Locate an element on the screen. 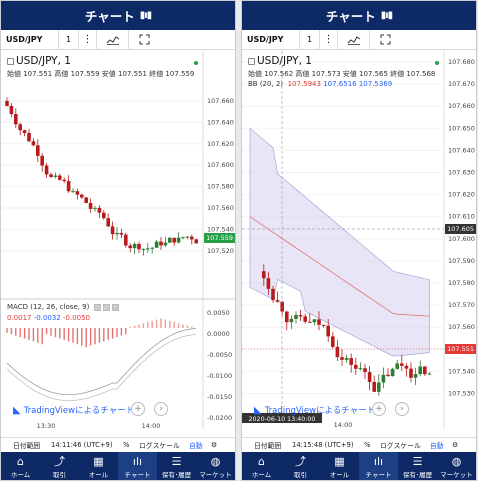  crosshair-time-label: 2020-06-10 13:40:00 is located at coordinates (282, 419).